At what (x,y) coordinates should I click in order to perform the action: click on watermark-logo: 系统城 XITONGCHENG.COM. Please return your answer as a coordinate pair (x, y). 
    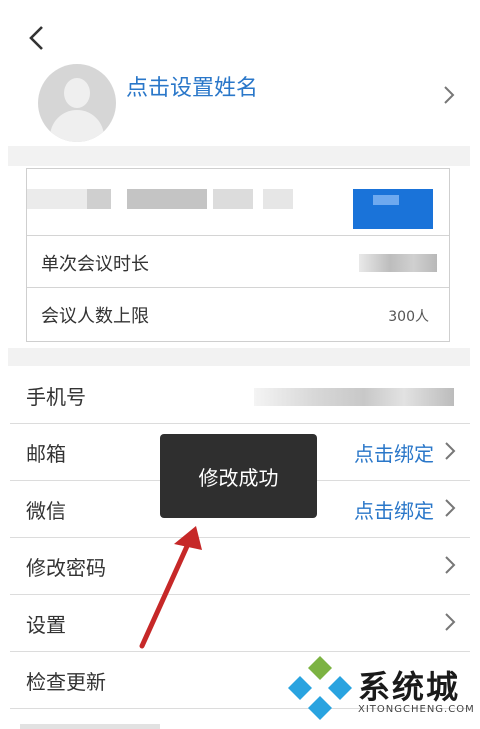
    Looking at the image, I should click on (383, 691).